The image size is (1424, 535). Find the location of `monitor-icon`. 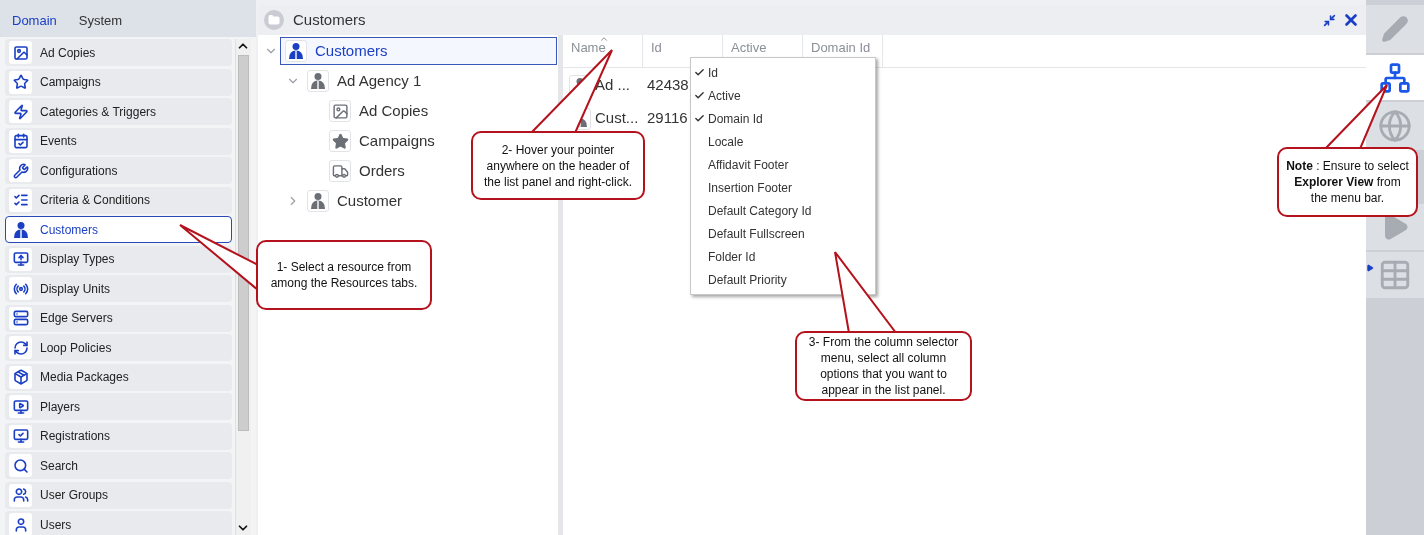

monitor-icon is located at coordinates (20, 259).